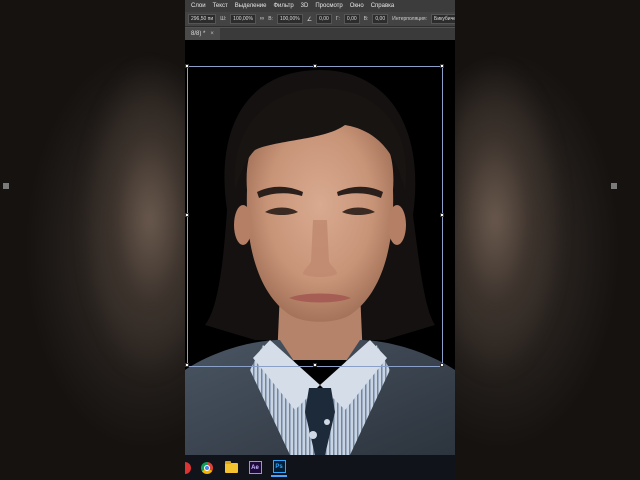  I want to click on menu-select: Выделение, so click(251, 6).